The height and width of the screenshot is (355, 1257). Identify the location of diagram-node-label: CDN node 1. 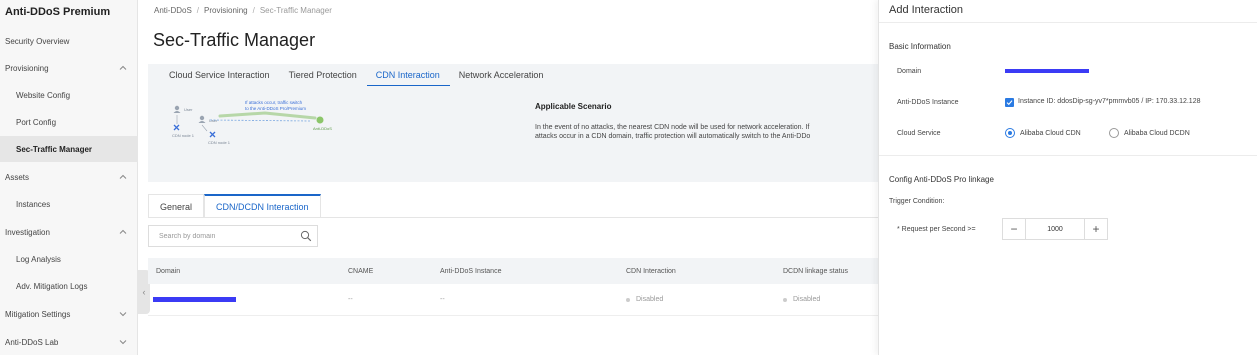
(219, 142).